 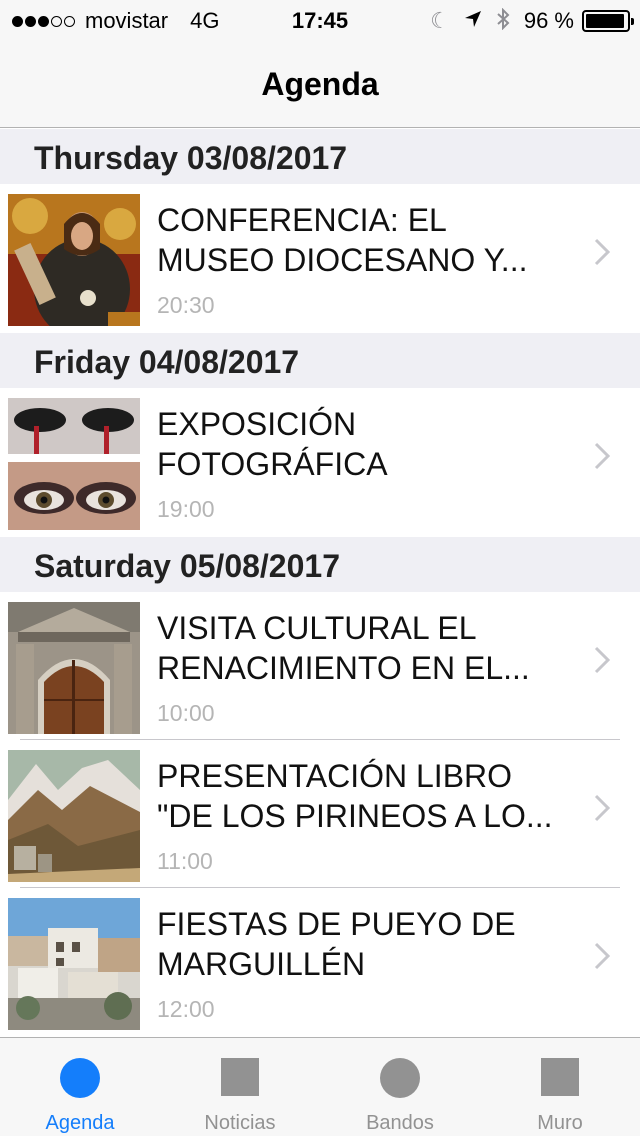 What do you see at coordinates (400, 1123) in the screenshot?
I see `tab-label: Bandos` at bounding box center [400, 1123].